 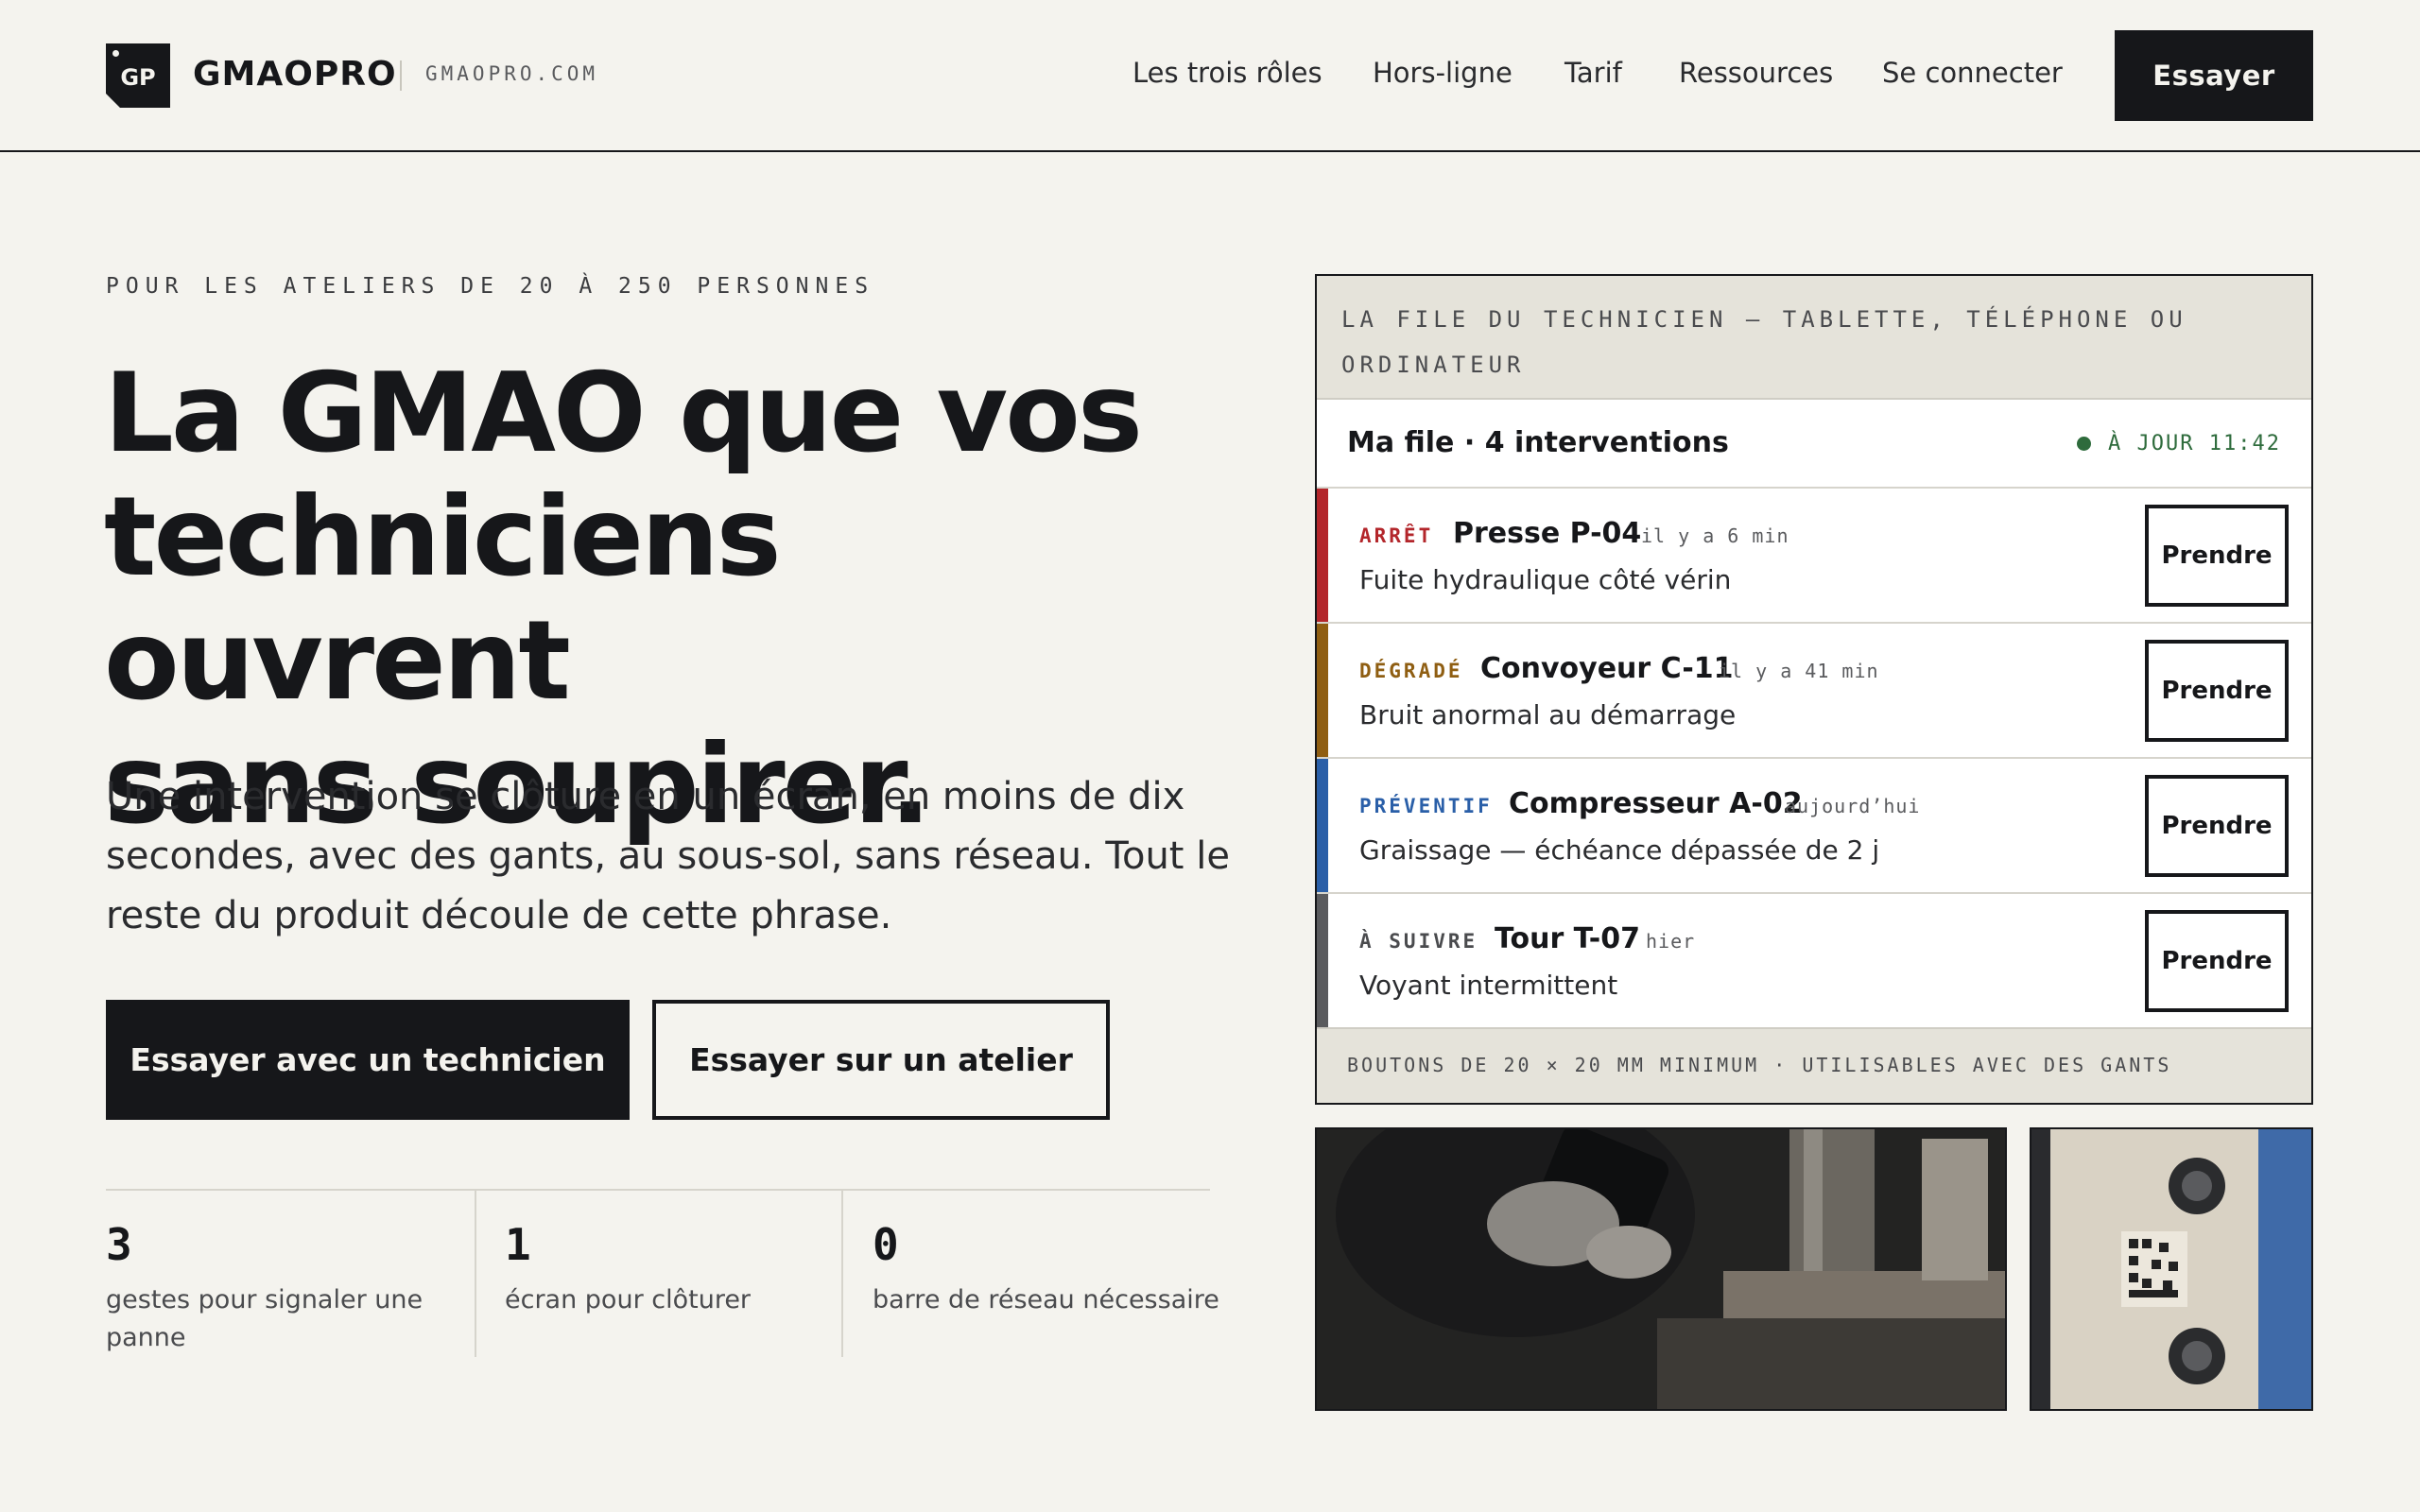 What do you see at coordinates (886, 1244) in the screenshot?
I see `stat-value: 0` at bounding box center [886, 1244].